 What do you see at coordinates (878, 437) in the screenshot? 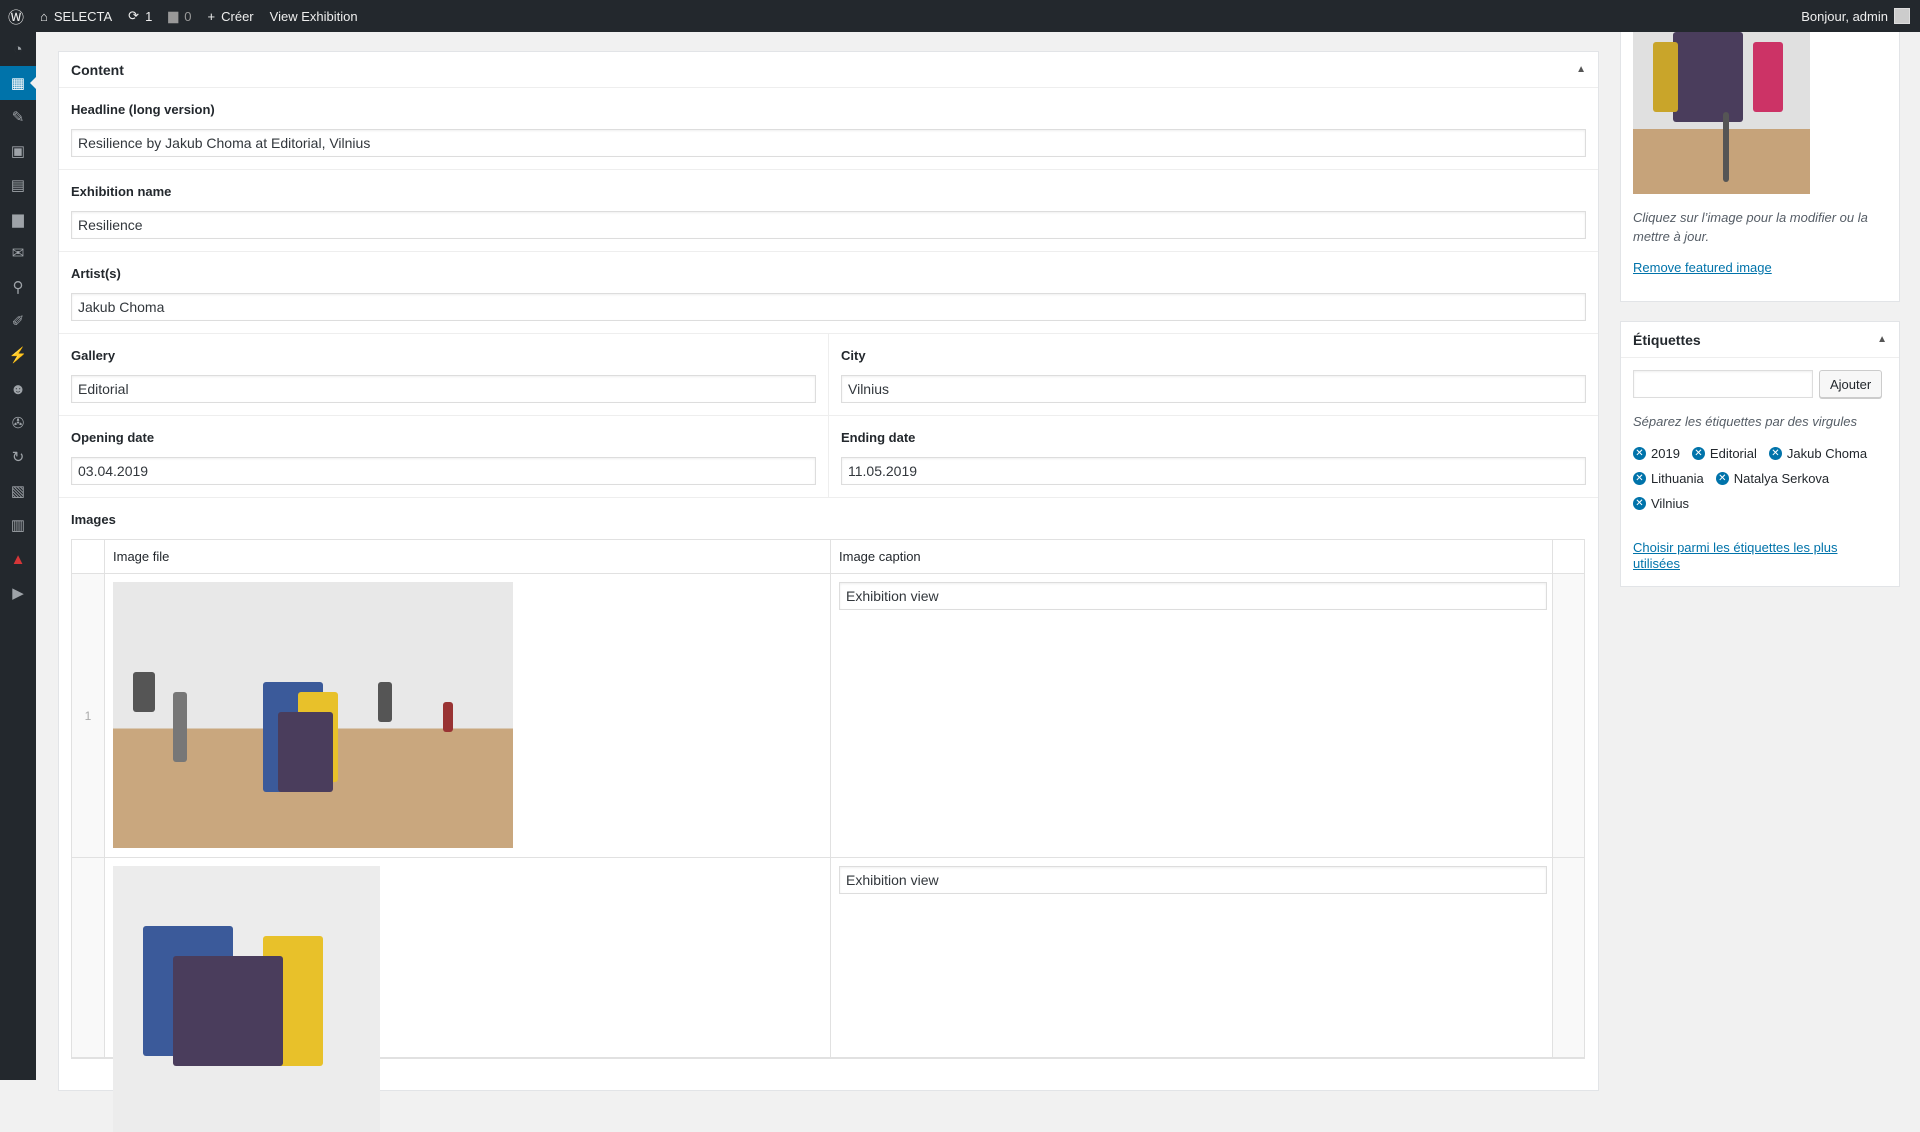
I see `ending-date-label: Ending date` at bounding box center [878, 437].